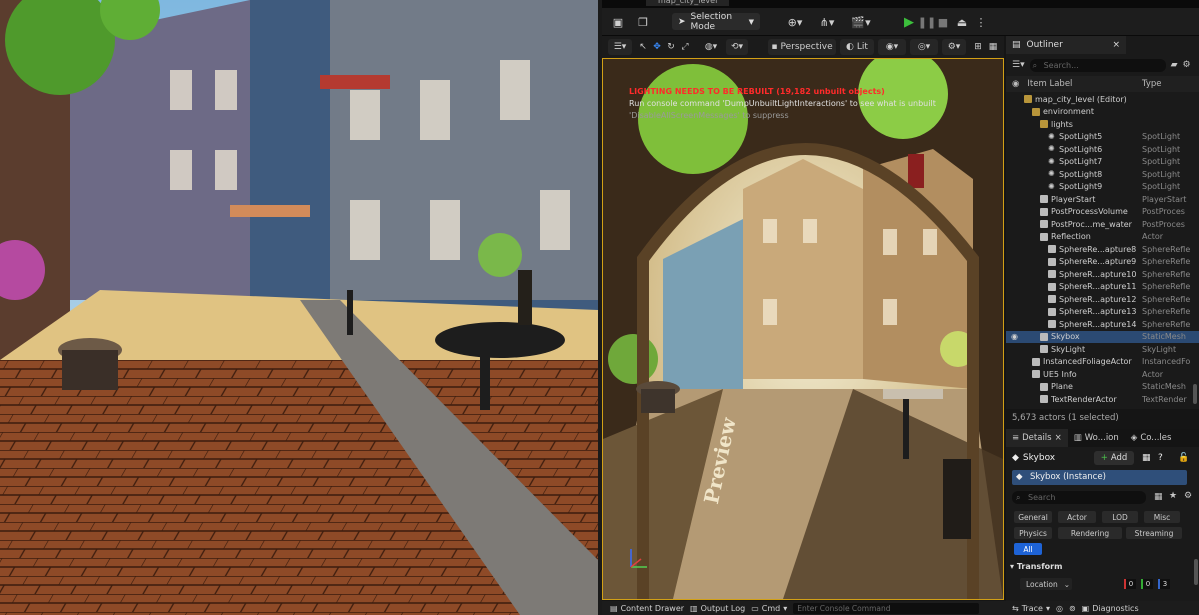 The image size is (1199, 615). I want to click on favorite-star-icon: ★, so click(1173, 496).